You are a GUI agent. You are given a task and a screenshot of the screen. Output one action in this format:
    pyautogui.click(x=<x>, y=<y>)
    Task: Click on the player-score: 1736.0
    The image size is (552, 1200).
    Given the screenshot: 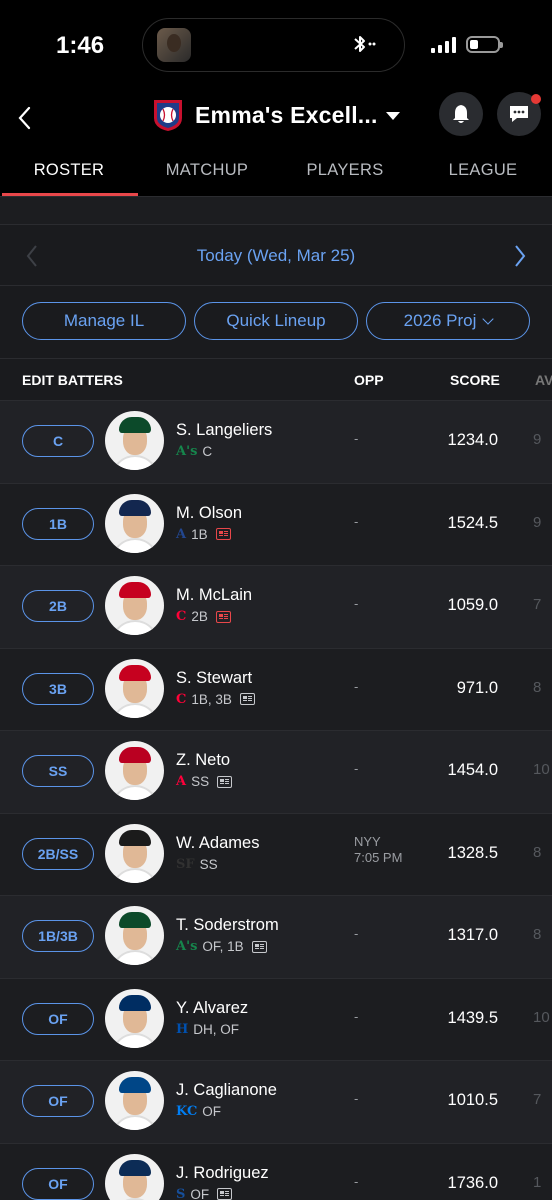 What is the action you would take?
    pyautogui.click(x=472, y=1182)
    